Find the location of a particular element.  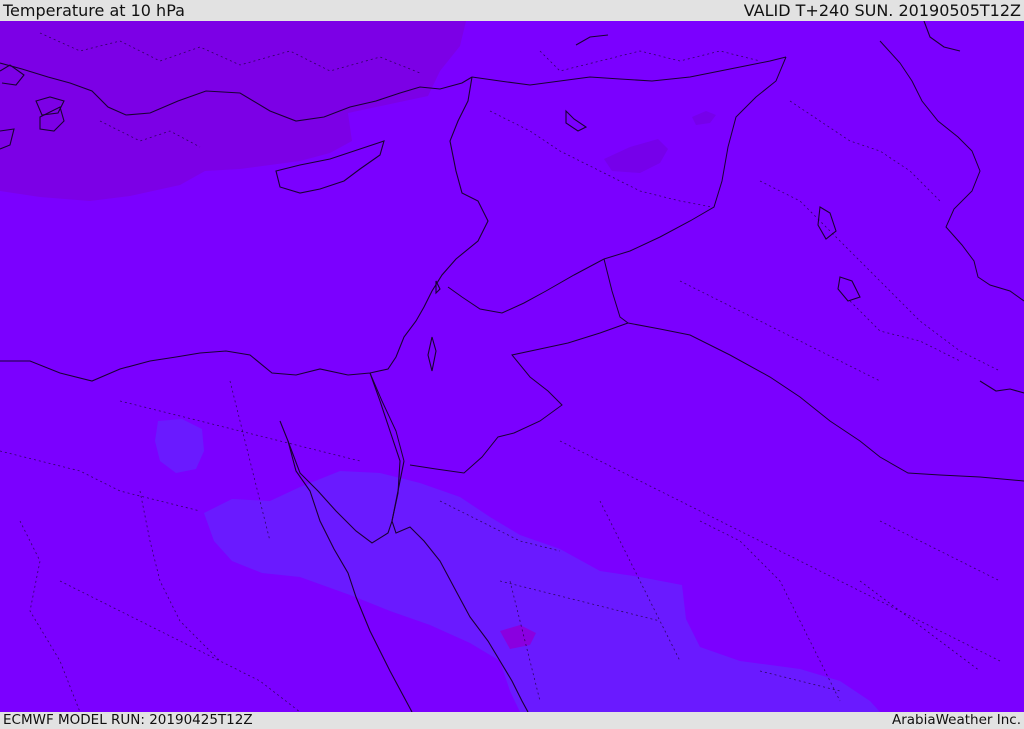

map-title: Temperature at 10 hPa is located at coordinates (94, 10).